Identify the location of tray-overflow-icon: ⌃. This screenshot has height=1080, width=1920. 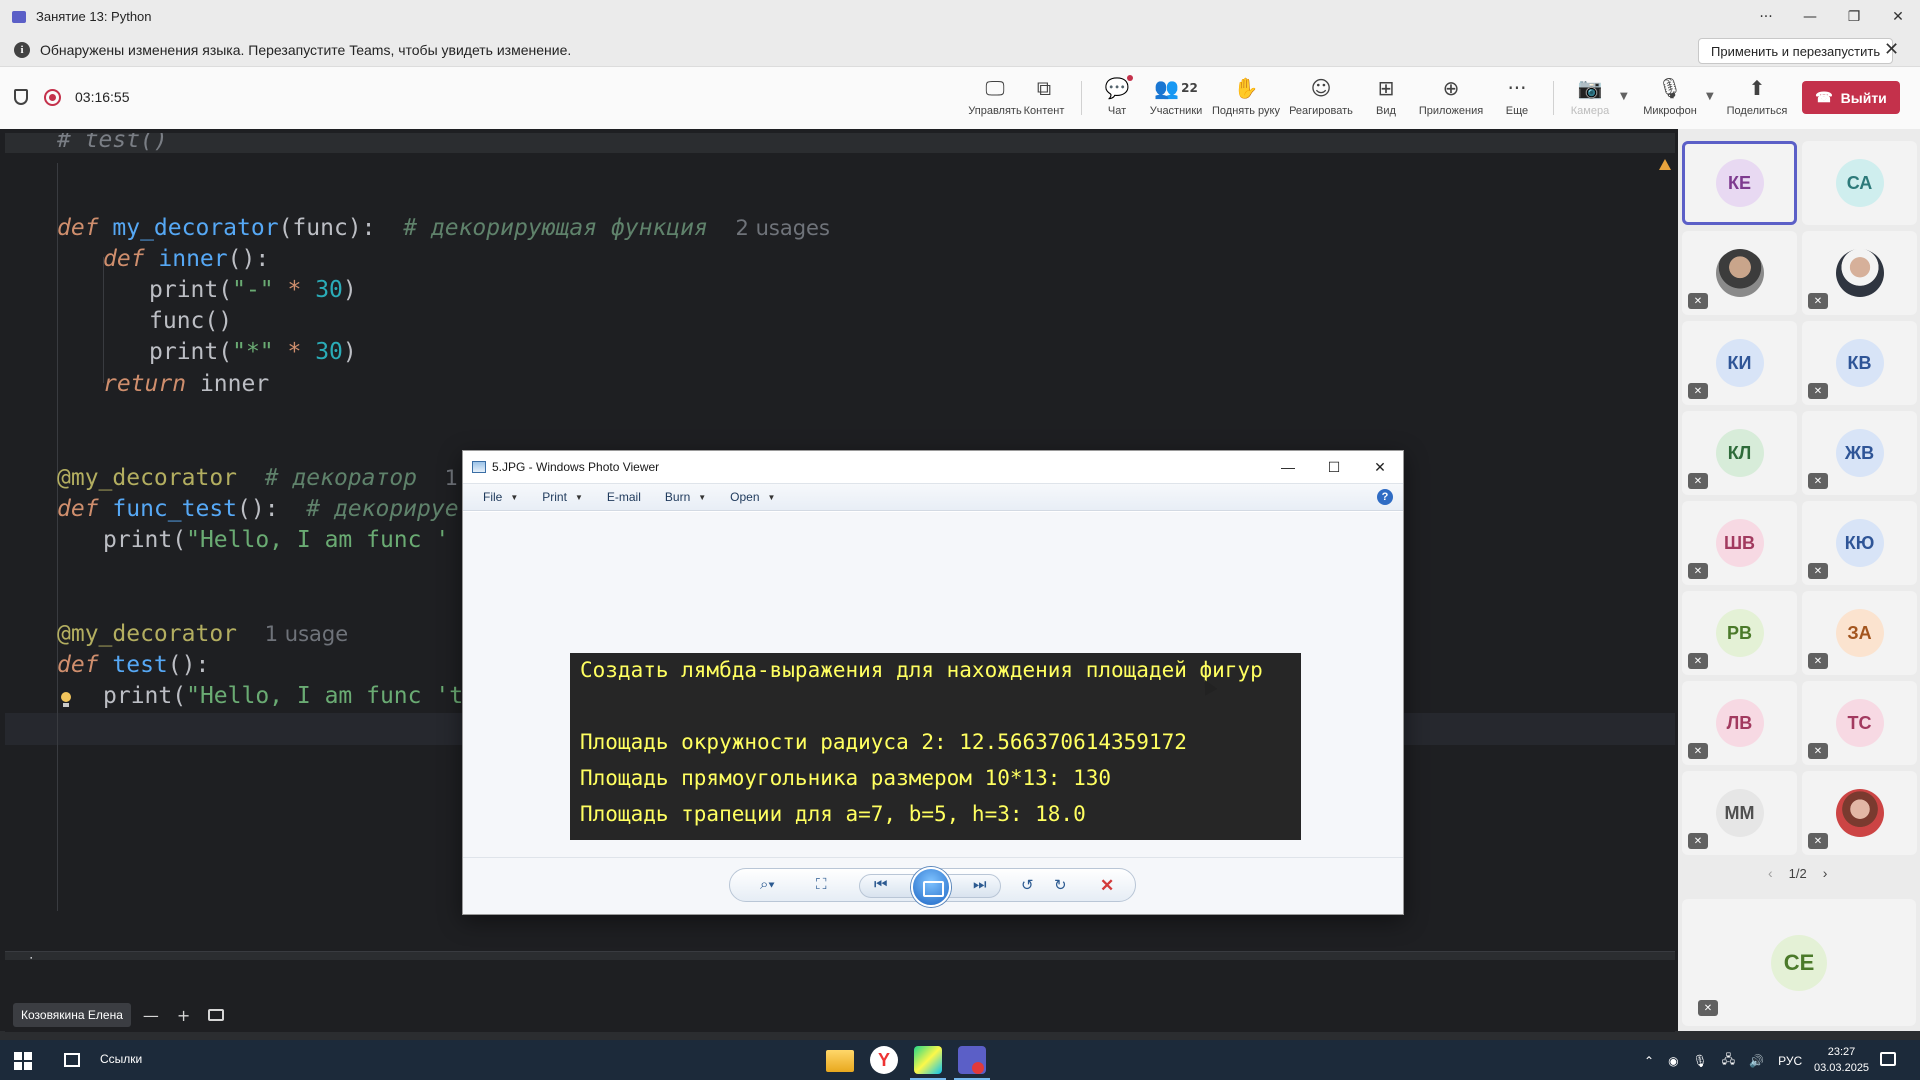
(1649, 1061).